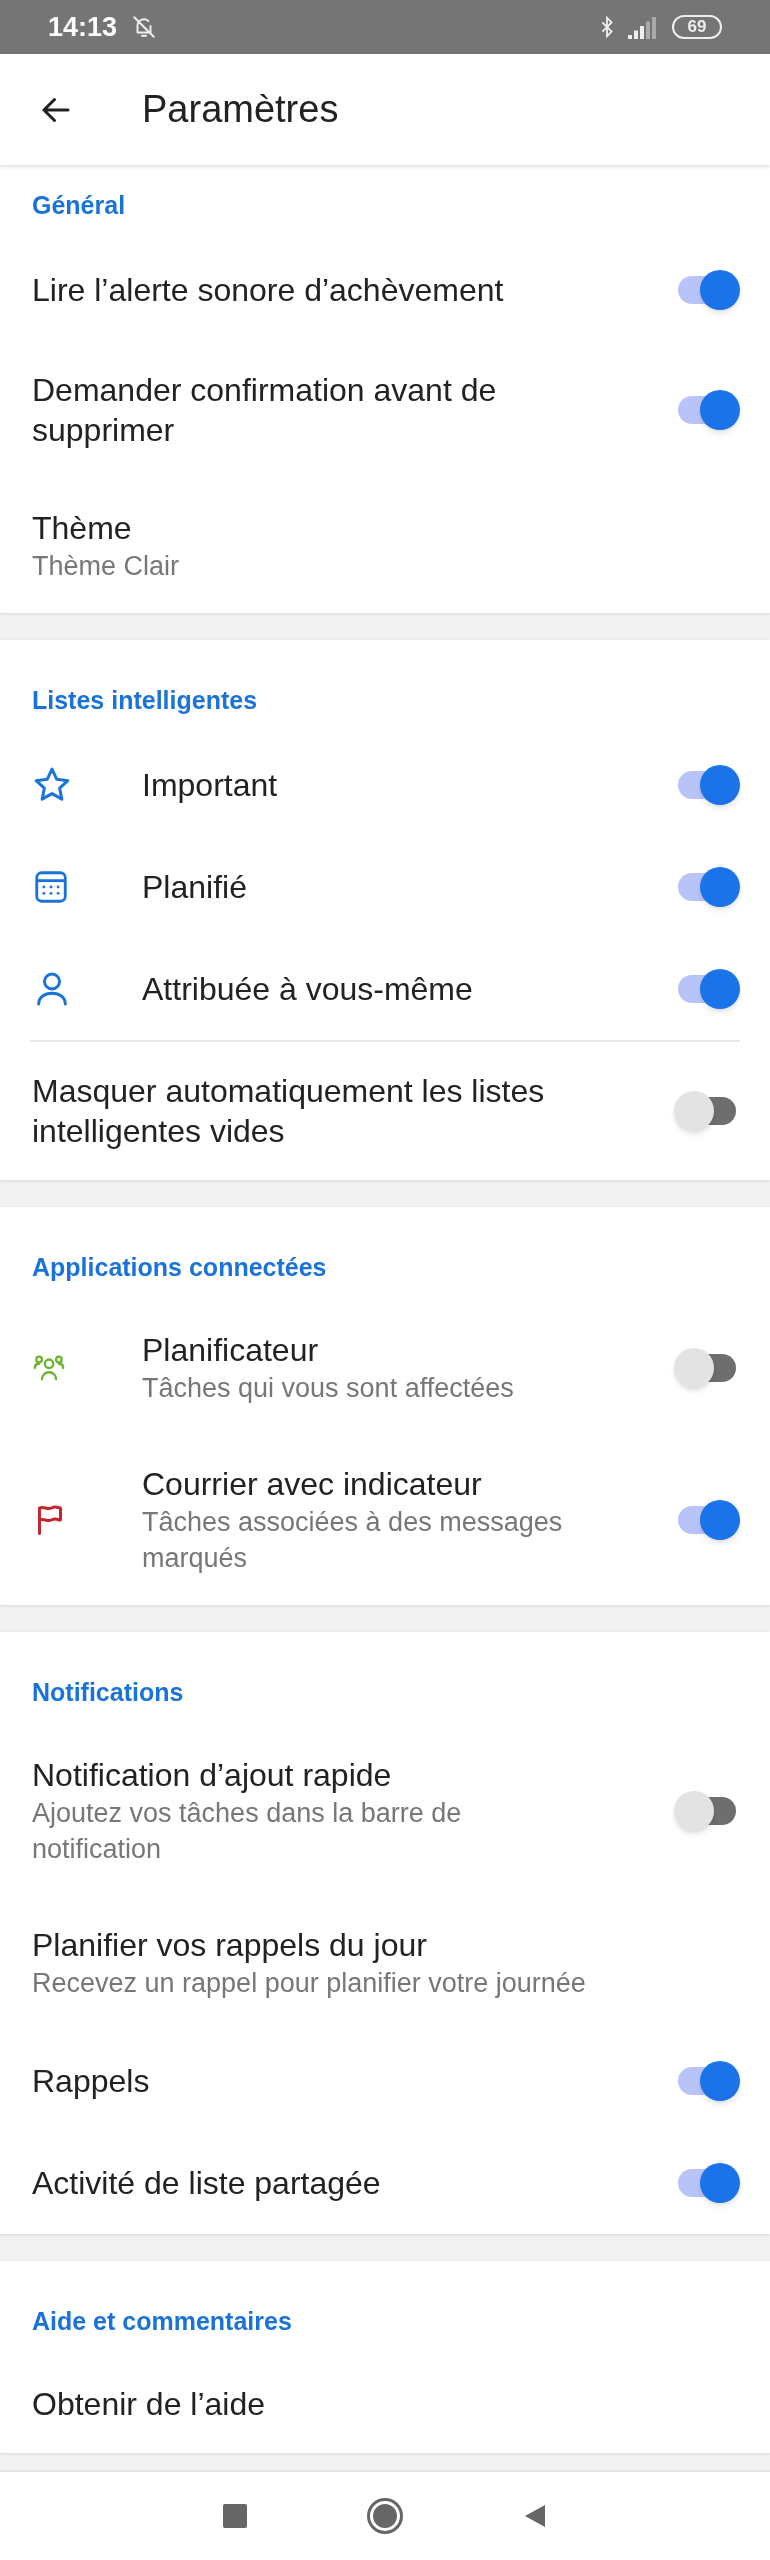  What do you see at coordinates (82, 528) in the screenshot?
I see `setting-title: Thème` at bounding box center [82, 528].